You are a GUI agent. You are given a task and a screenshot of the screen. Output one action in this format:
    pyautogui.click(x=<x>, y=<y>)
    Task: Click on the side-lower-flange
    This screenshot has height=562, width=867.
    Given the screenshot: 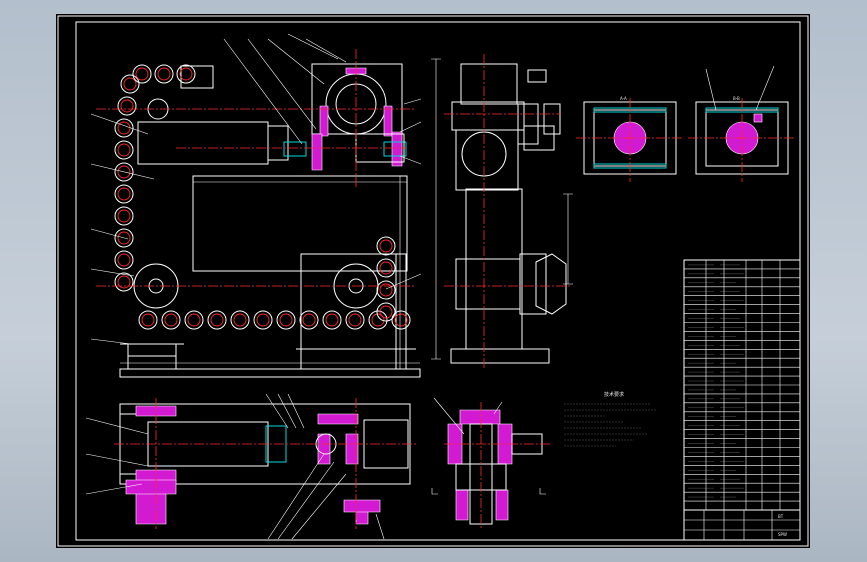 What is the action you would take?
    pyautogui.click(x=533, y=284)
    